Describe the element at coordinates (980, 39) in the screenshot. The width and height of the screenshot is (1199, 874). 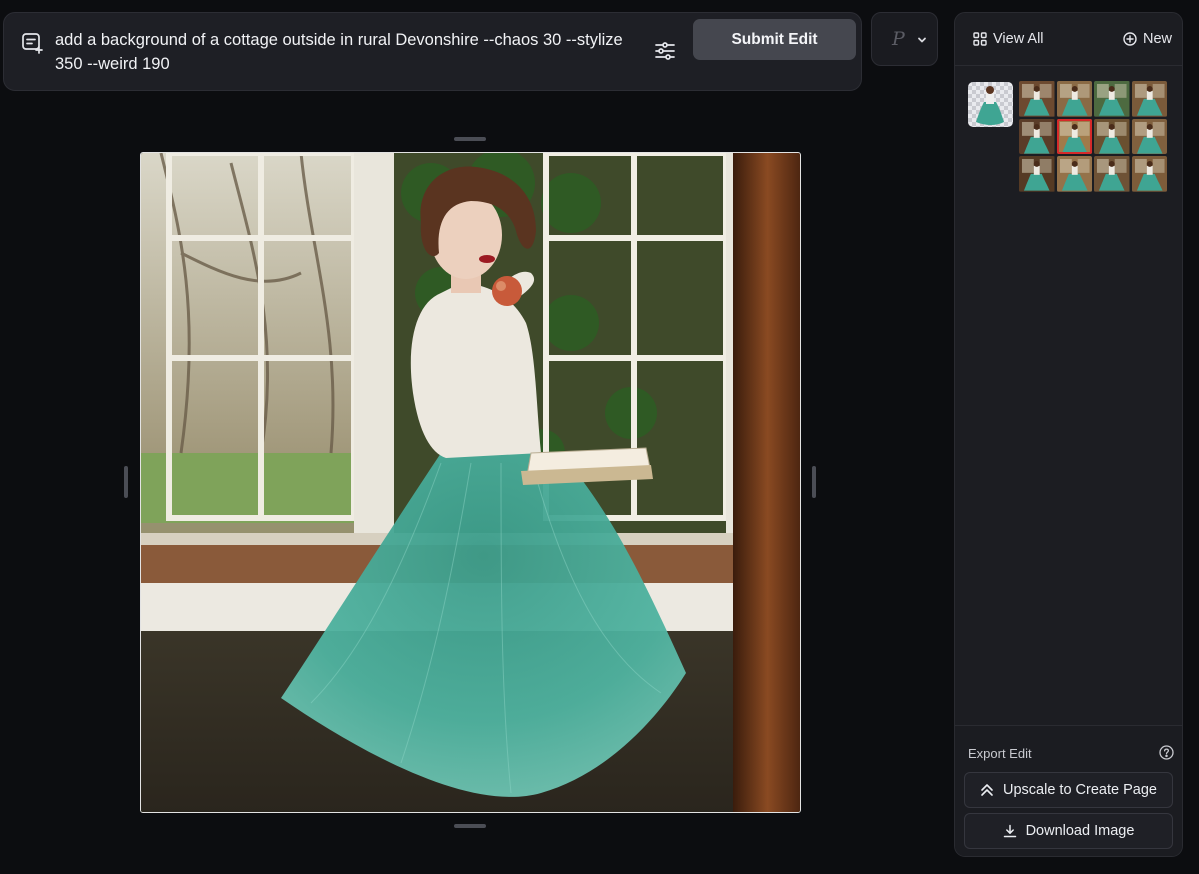
I see `grid-icon` at that location.